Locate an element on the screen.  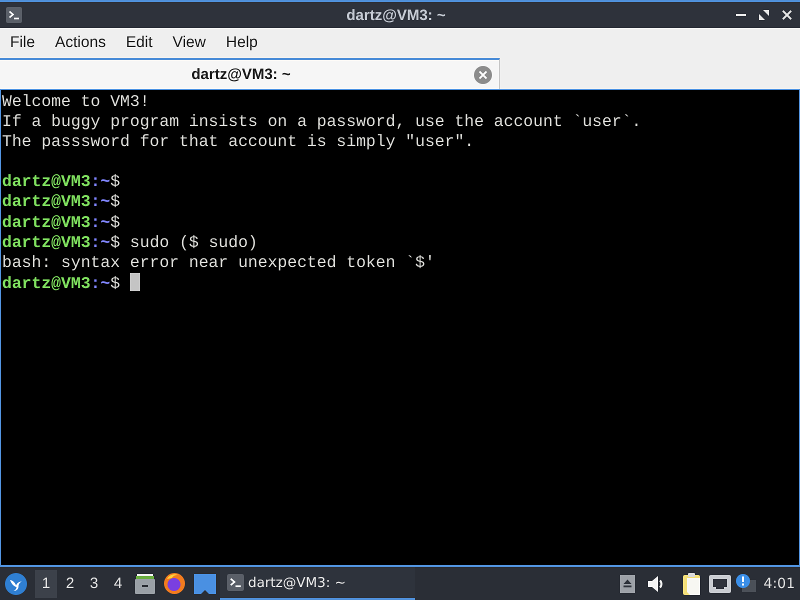
workspace-button: 2 is located at coordinates (70, 584).